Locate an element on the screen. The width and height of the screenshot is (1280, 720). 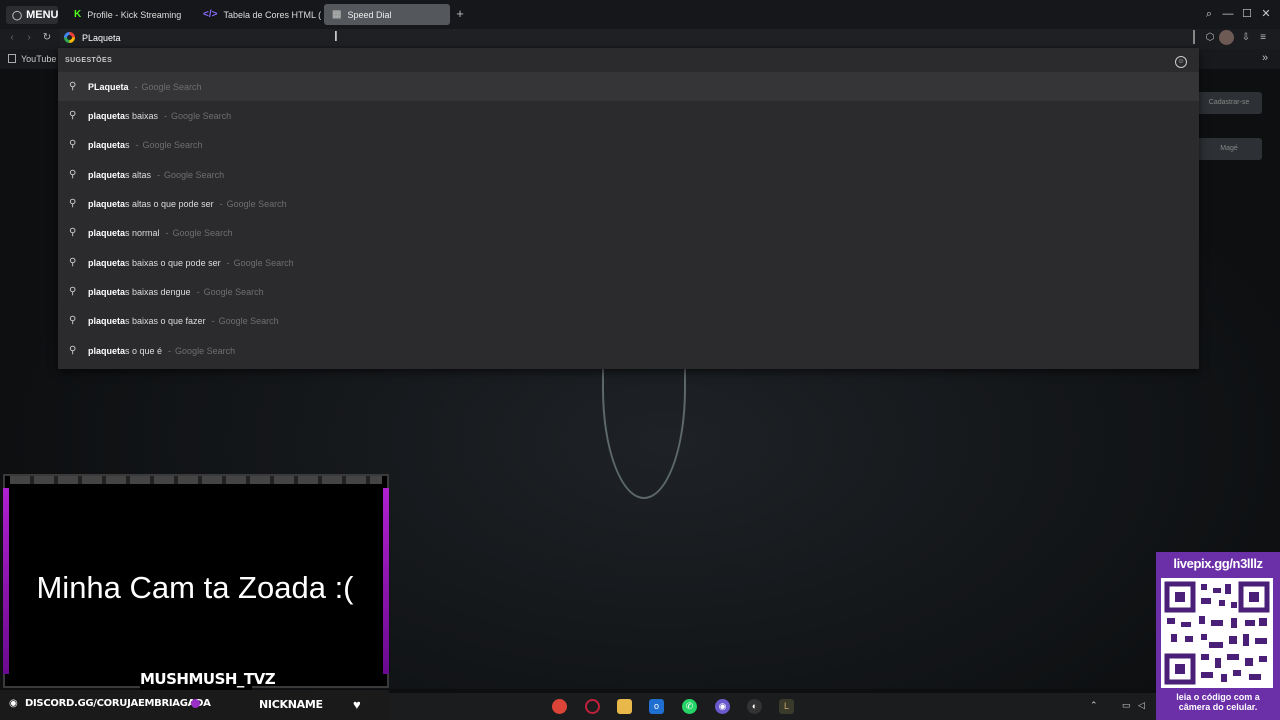
channel-name: MUSHMUSH_TVZ is located at coordinates (208, 680).